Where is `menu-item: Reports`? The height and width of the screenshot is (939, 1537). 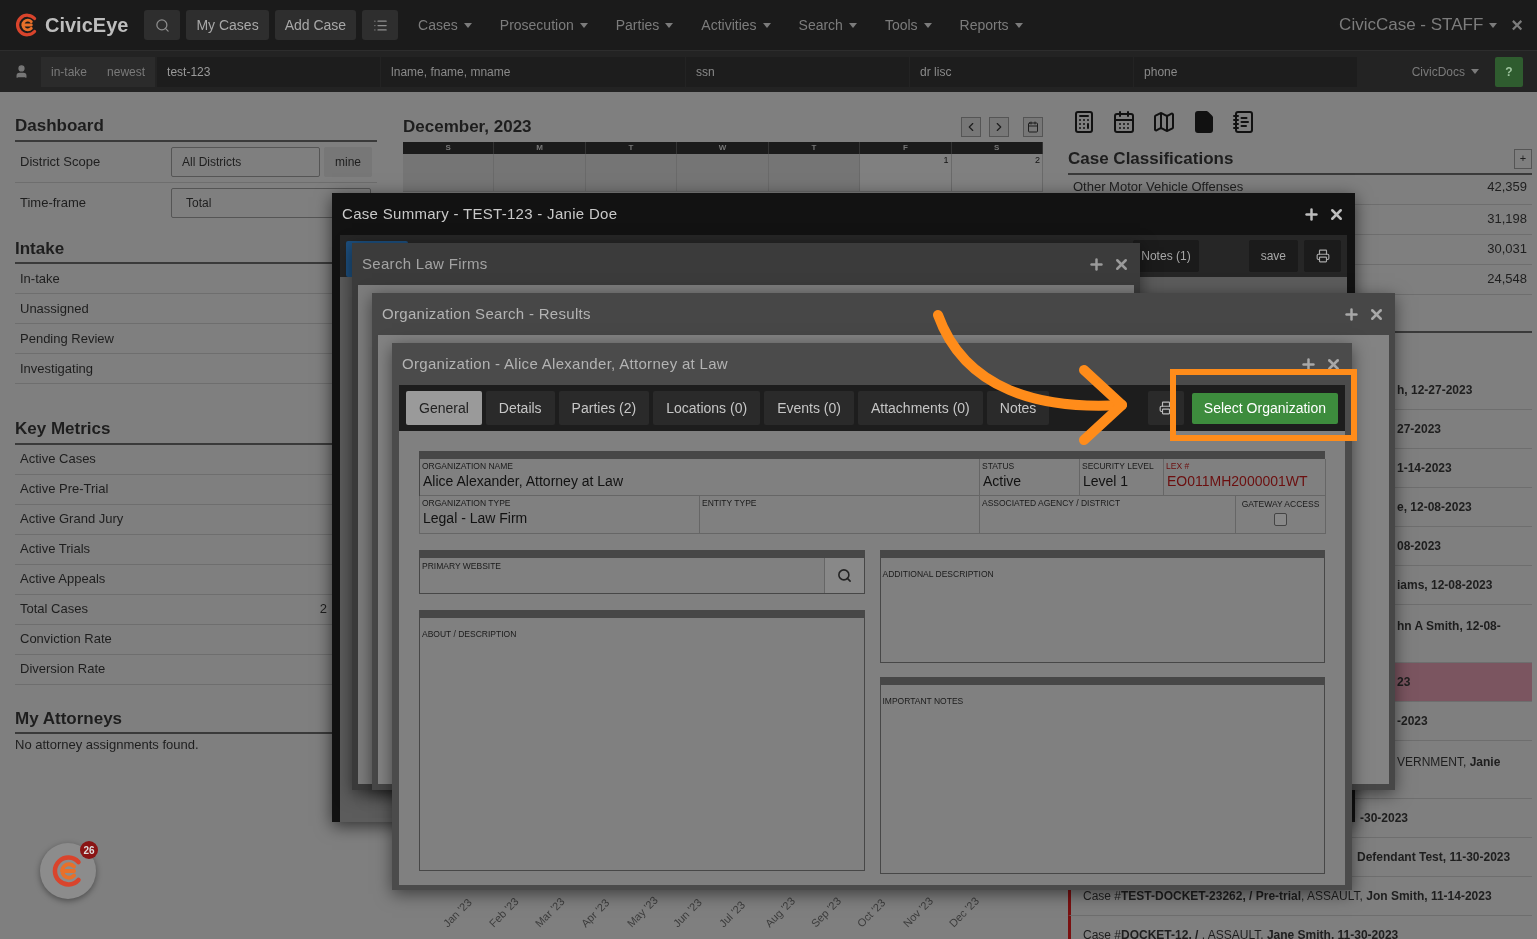 menu-item: Reports is located at coordinates (991, 25).